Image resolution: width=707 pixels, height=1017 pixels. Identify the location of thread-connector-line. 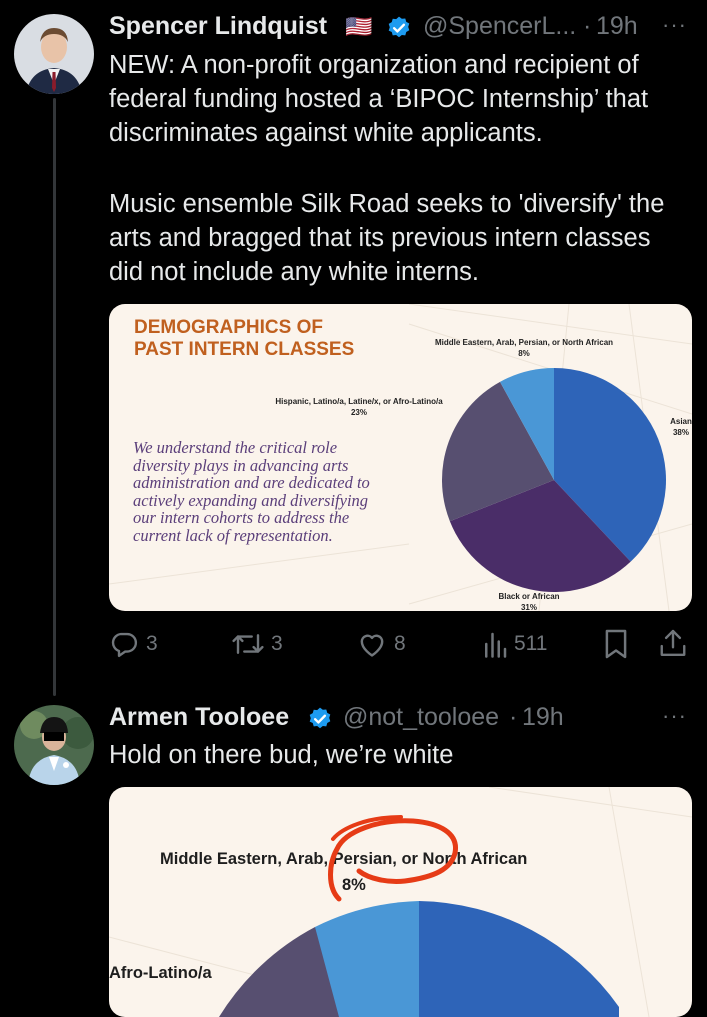
(54, 397).